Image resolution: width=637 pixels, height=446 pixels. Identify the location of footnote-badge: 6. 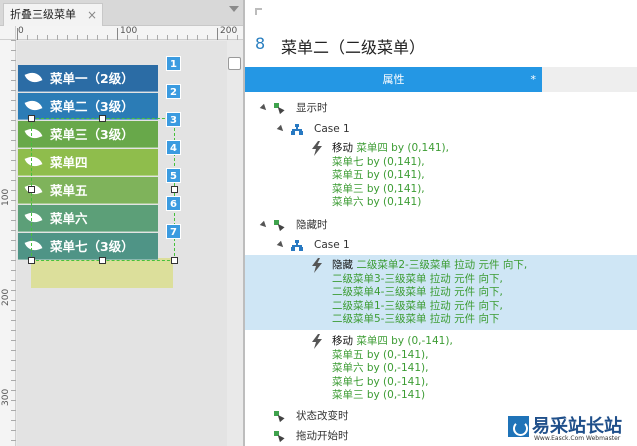
(173, 203).